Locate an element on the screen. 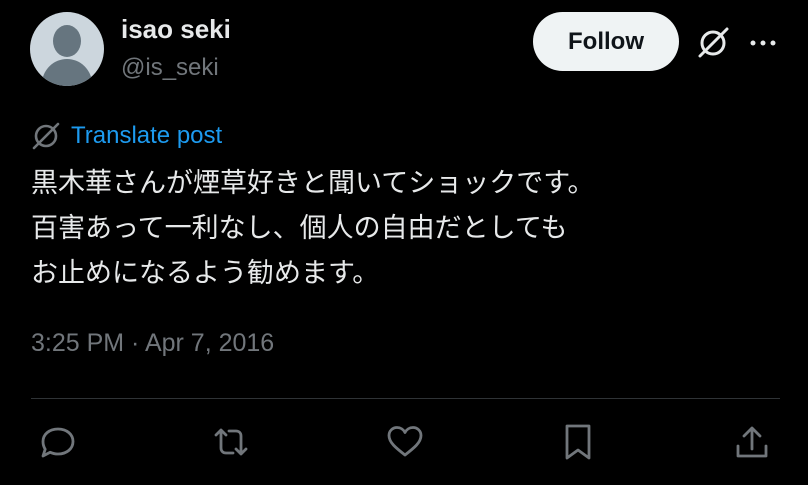 This screenshot has height=485, width=808. like-button is located at coordinates (405, 442).